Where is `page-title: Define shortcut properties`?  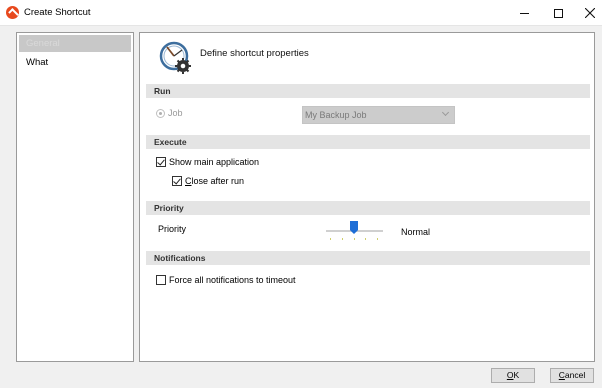 page-title: Define shortcut properties is located at coordinates (254, 53).